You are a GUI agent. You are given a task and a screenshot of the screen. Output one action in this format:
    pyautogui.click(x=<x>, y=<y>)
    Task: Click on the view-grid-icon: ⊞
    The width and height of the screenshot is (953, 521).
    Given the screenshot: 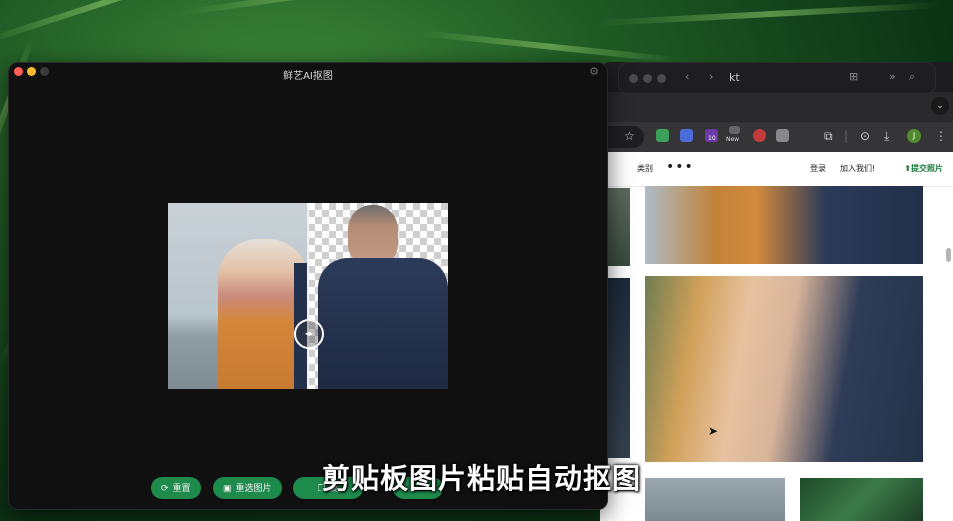 What is the action you would take?
    pyautogui.click(x=853, y=76)
    